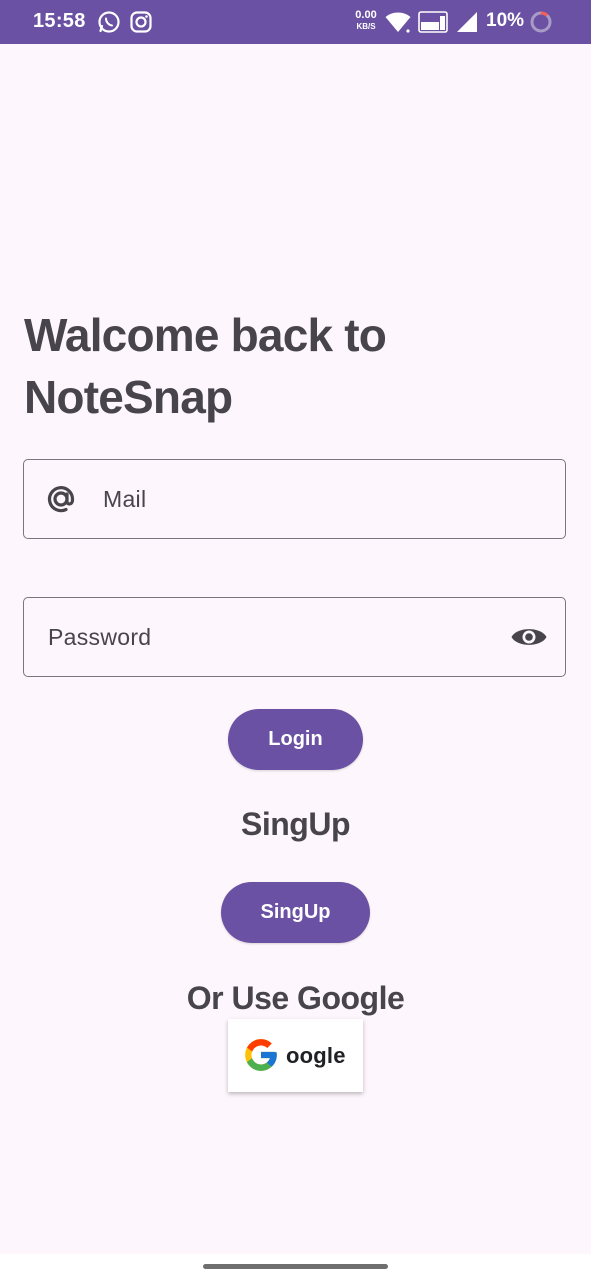 The image size is (591, 1280). I want to click on network-speed: 0.00 KB/S, so click(366, 21).